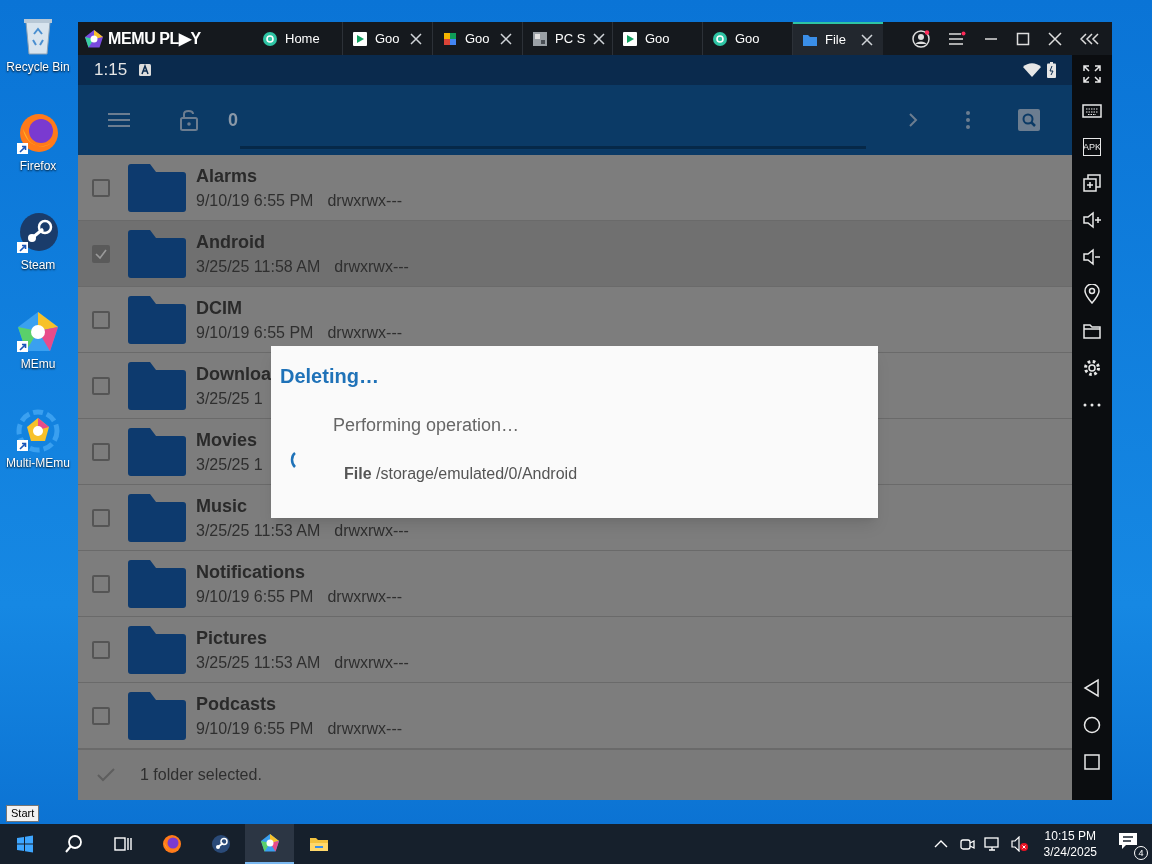 The image size is (1152, 864). Describe the element at coordinates (189, 120) in the screenshot. I see `lock-icon` at that location.